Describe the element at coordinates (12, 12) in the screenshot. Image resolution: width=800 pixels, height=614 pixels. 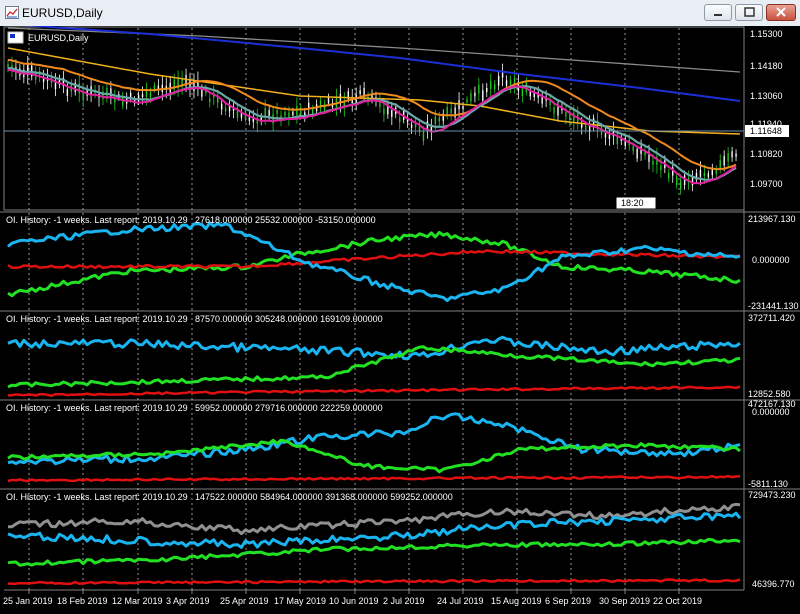
I see `chart-window-icon` at that location.